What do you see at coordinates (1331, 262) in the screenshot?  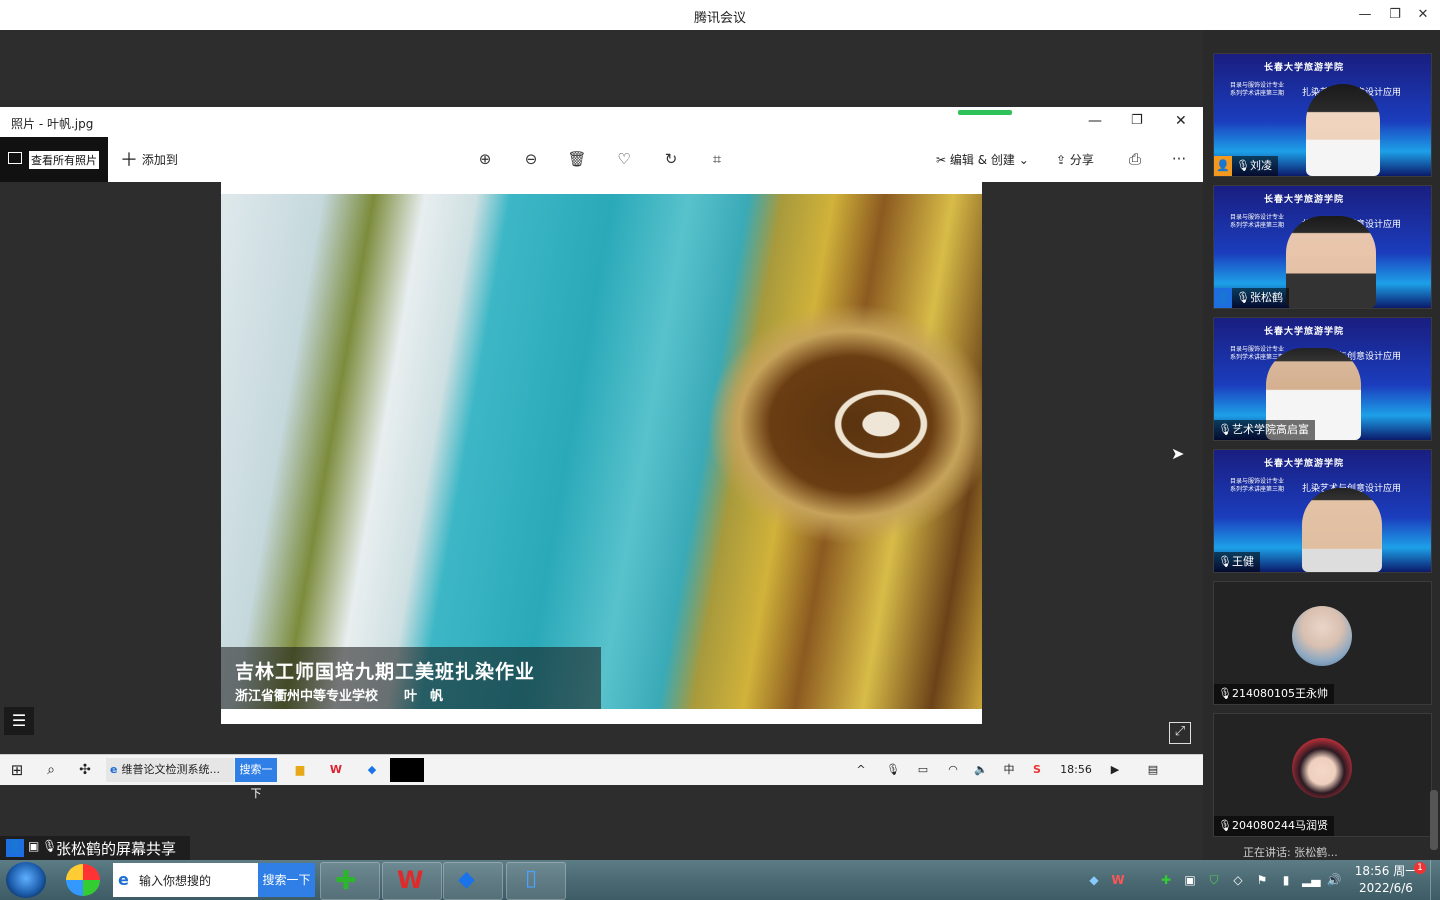 I see `participant-video` at bounding box center [1331, 262].